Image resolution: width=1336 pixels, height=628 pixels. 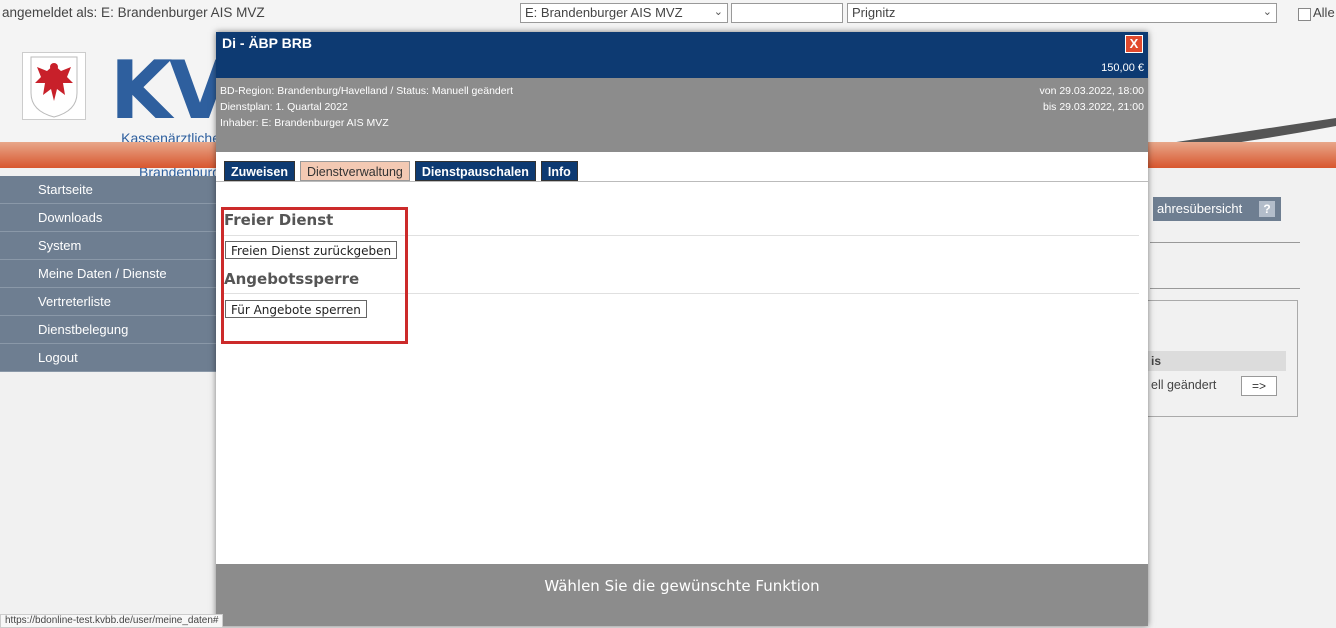 What do you see at coordinates (559, 171) in the screenshot?
I see `tab-info: Info` at bounding box center [559, 171].